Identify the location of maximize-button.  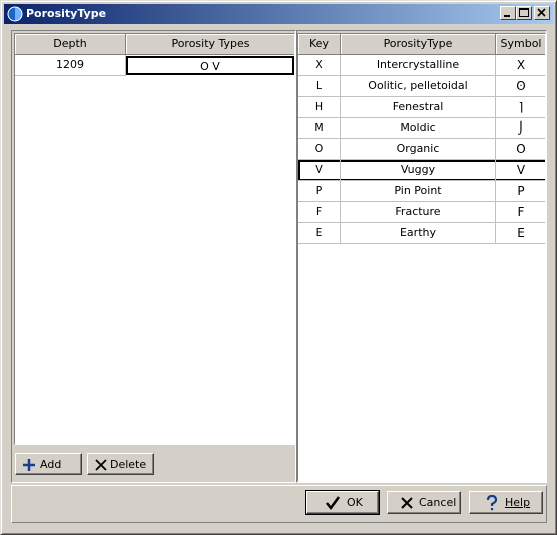
(524, 13).